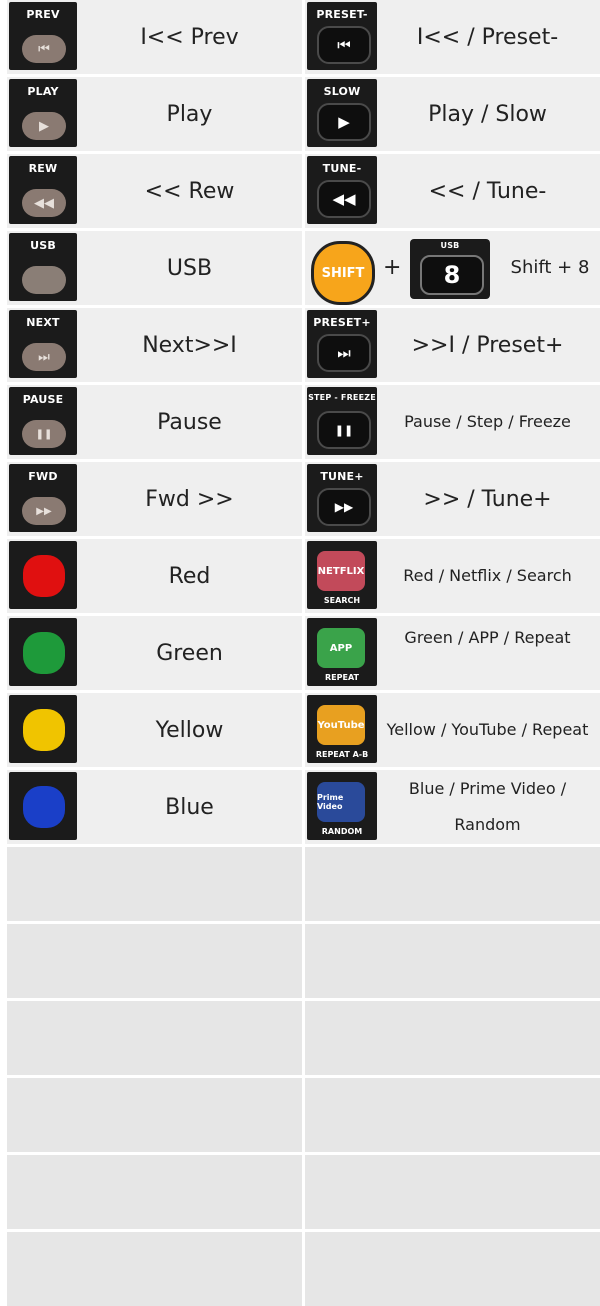 Image resolution: width=600 pixels, height=1306 pixels. Describe the element at coordinates (342, 476) in the screenshot. I see `button-caption: TUNE+` at that location.